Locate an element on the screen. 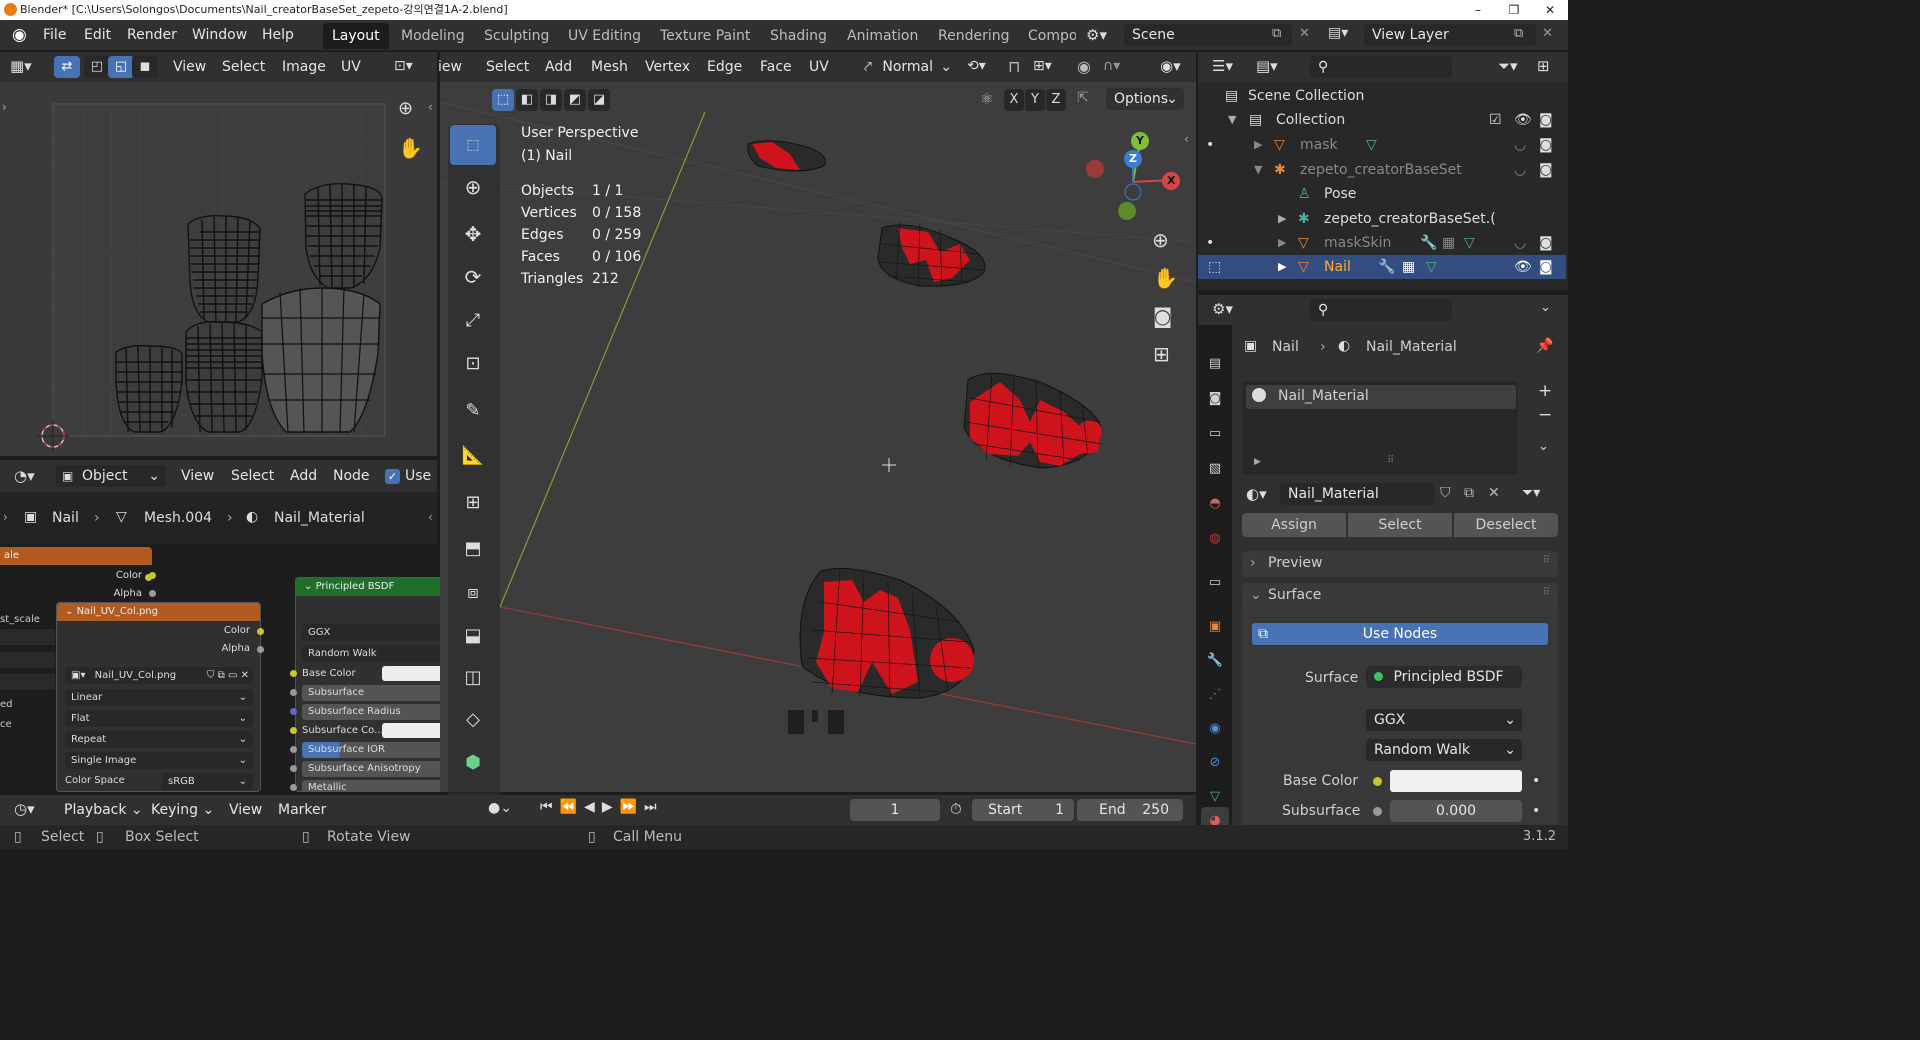  unlink-material-icon: ✕ is located at coordinates (1494, 493).